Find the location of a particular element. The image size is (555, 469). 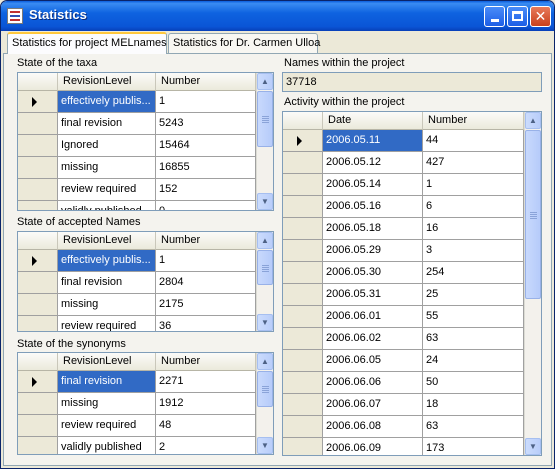

table-cell: 2006.06.08 is located at coordinates (373, 427).